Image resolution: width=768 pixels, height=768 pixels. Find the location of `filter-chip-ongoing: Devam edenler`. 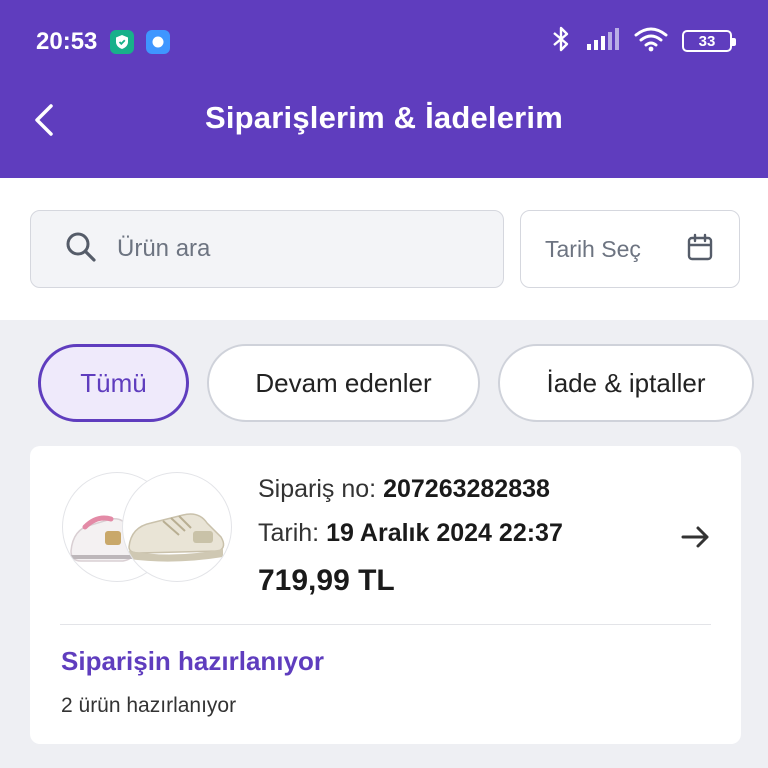

filter-chip-ongoing: Devam edenler is located at coordinates (343, 383).